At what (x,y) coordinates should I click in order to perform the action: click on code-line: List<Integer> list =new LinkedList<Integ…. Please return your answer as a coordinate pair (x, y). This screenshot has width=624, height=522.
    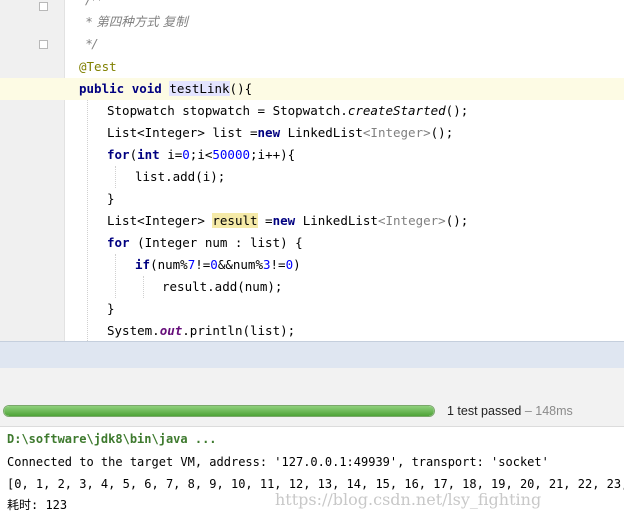
    Looking at the image, I should click on (312, 133).